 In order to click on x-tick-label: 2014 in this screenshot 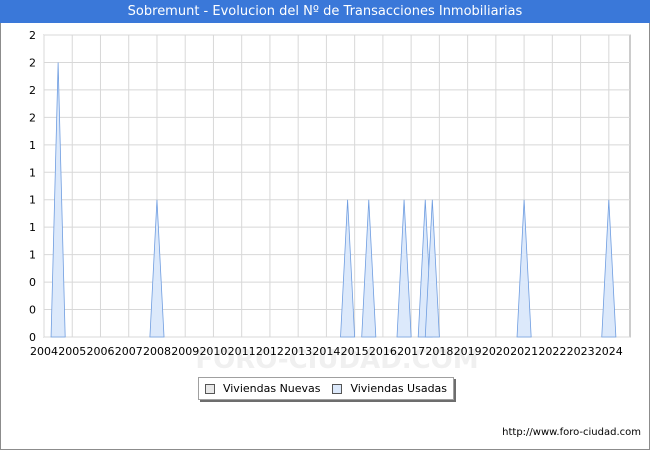, I will do `click(326, 351)`.